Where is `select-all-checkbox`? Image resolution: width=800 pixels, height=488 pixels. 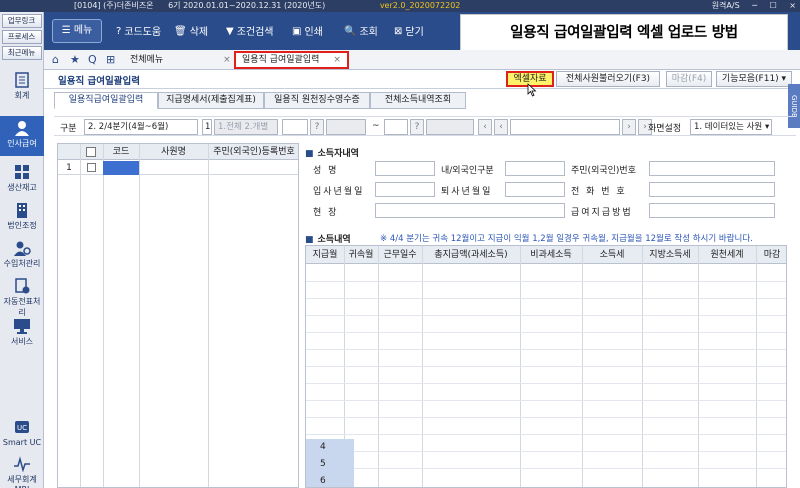 select-all-checkbox is located at coordinates (91, 152).